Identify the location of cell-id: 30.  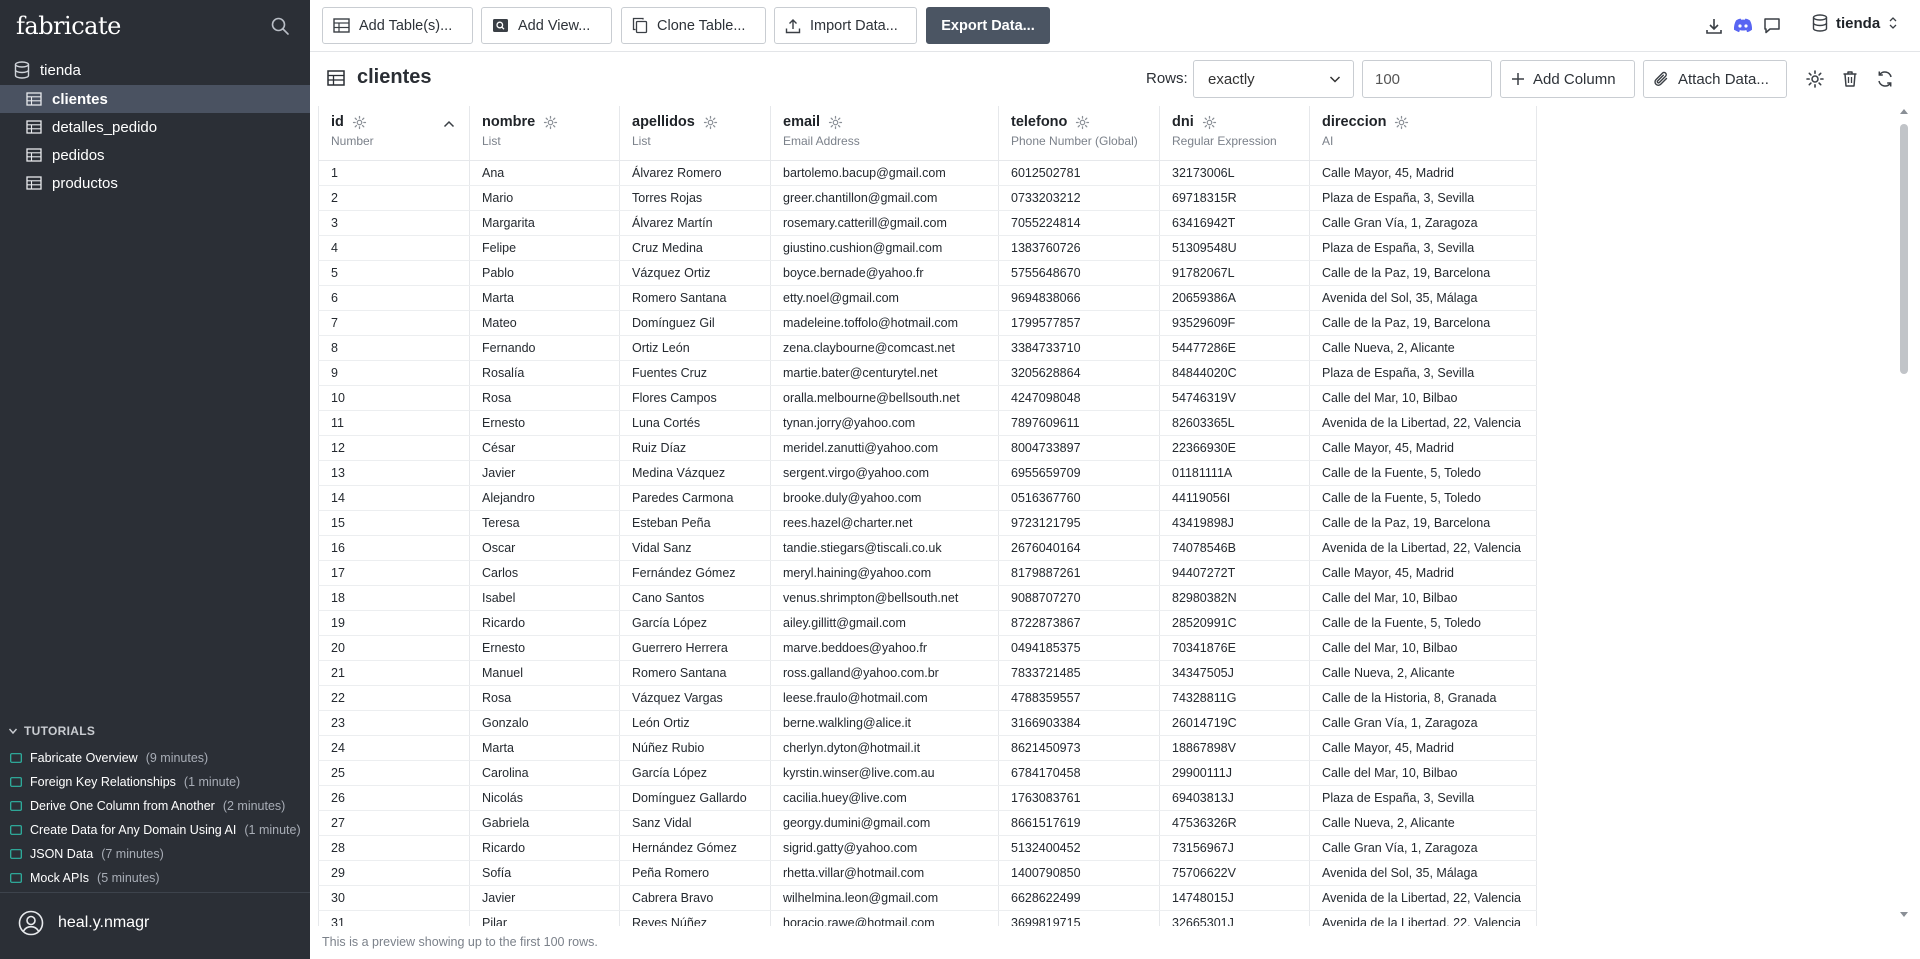
(394, 898).